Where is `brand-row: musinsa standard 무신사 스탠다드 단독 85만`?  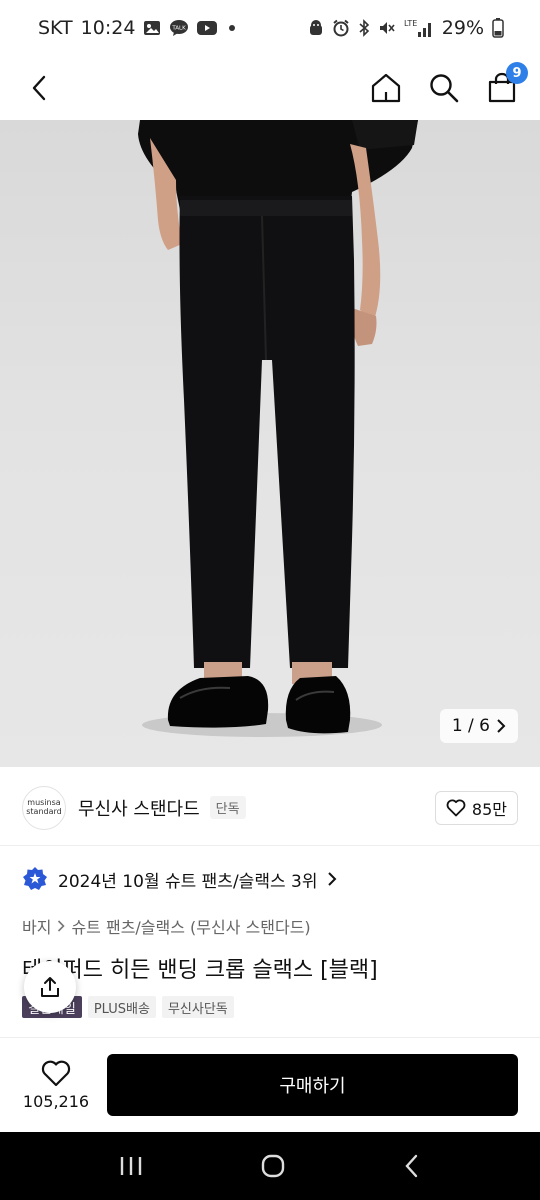
brand-row: musinsa standard 무신사 스탠다드 단독 85만 is located at coordinates (270, 808).